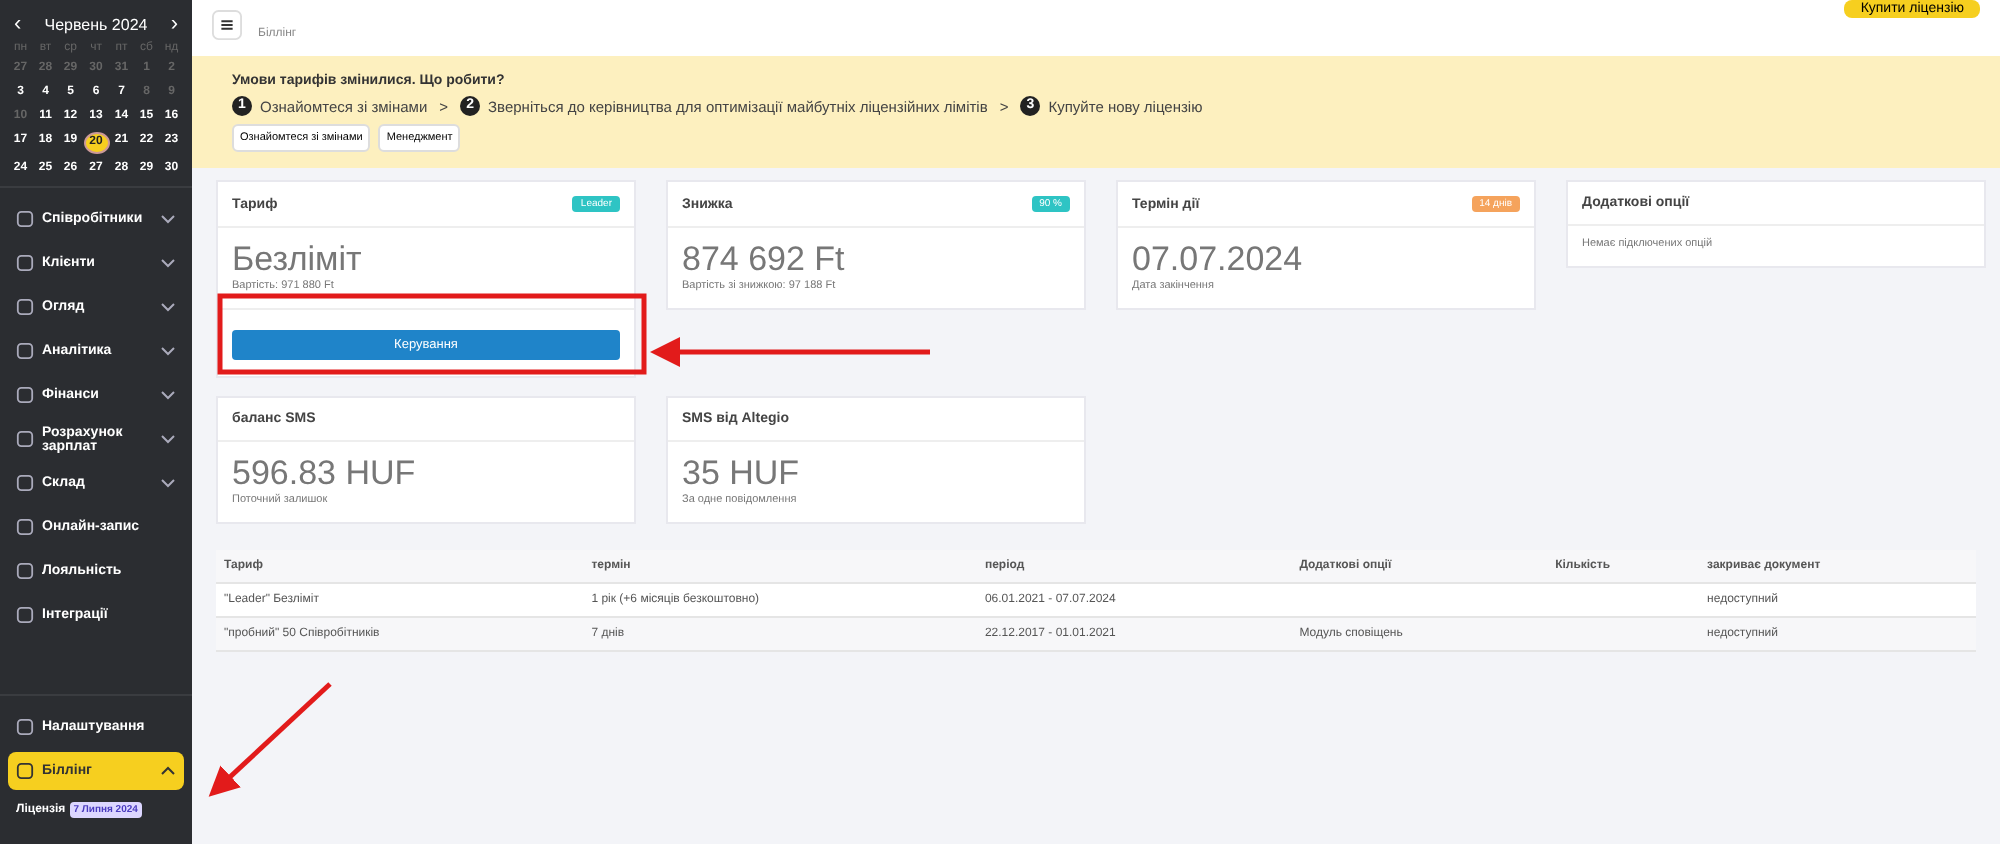  Describe the element at coordinates (18, 24) in the screenshot. I see `previous-month-button: ‹` at that location.